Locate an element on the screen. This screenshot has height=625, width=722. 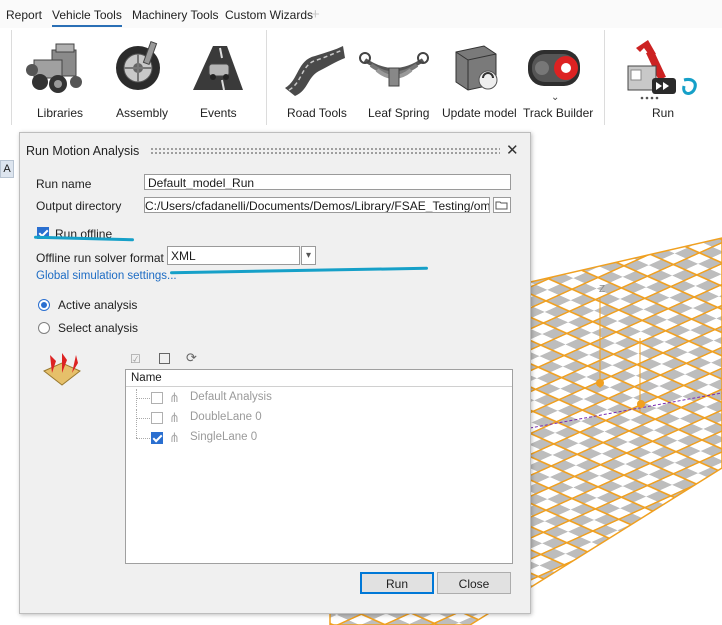
name-column-header: Name is located at coordinates (146, 378).